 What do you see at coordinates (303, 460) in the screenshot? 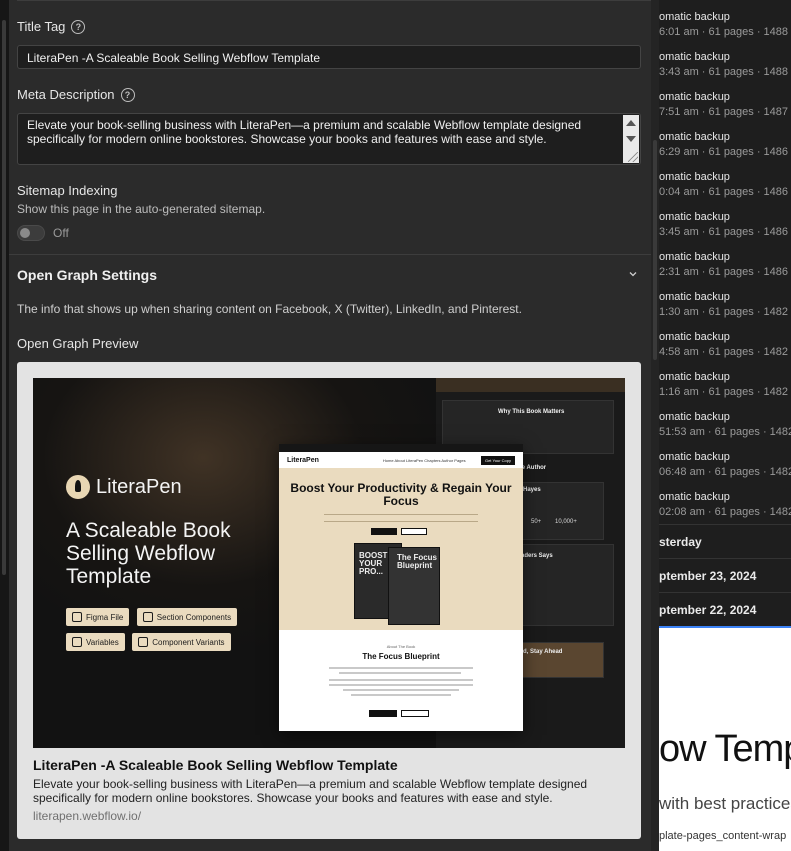
I see `mockup-logo: LiteraPen` at bounding box center [303, 460].